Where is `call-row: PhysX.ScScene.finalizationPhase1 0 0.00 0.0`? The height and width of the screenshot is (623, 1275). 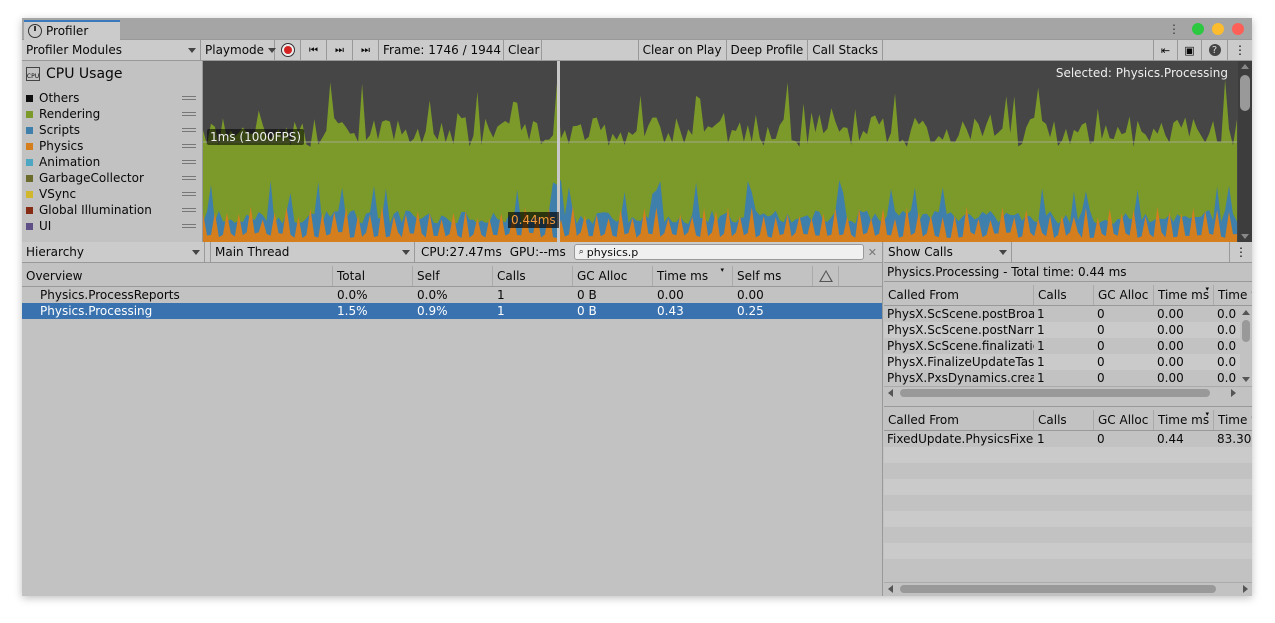
call-row: PhysX.ScScene.finalizationPhase1 0 0.00 0.0 is located at coordinates (1062, 346).